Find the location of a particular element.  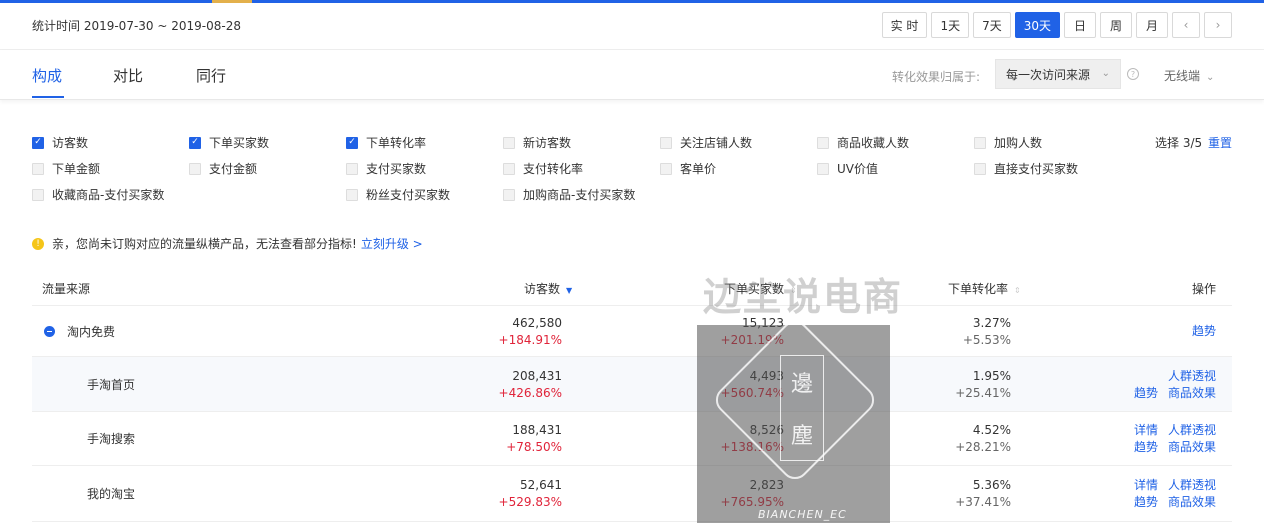

range-week-button: 周 is located at coordinates (1116, 25).